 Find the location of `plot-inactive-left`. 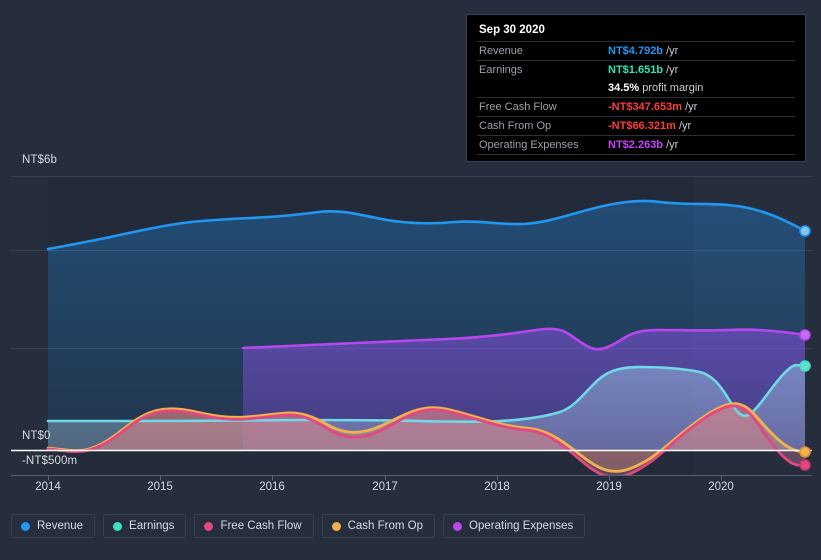

plot-inactive-left is located at coordinates (29, 325).